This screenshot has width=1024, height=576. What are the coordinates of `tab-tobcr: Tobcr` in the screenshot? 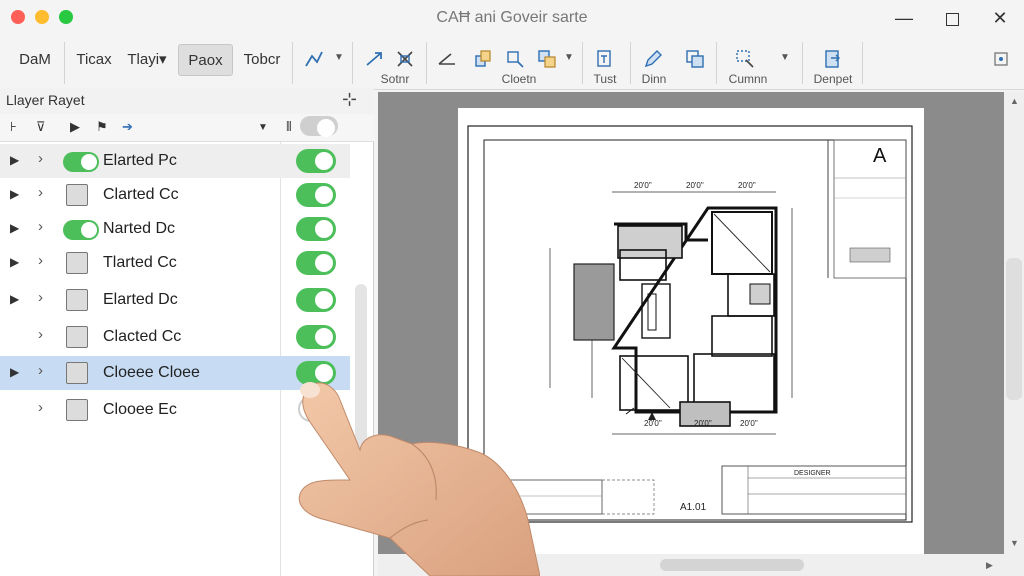 It's located at (262, 60).